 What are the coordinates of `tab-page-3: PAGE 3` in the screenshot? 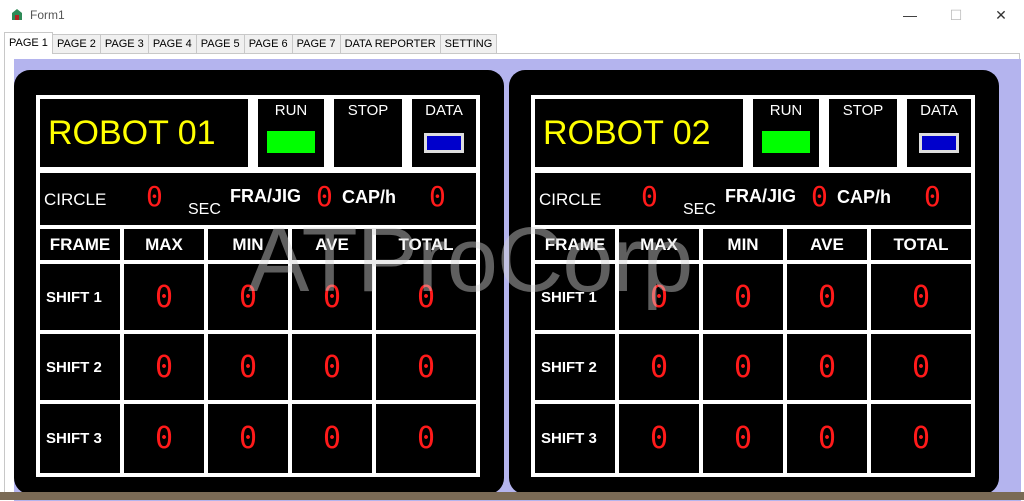 It's located at (124, 43).